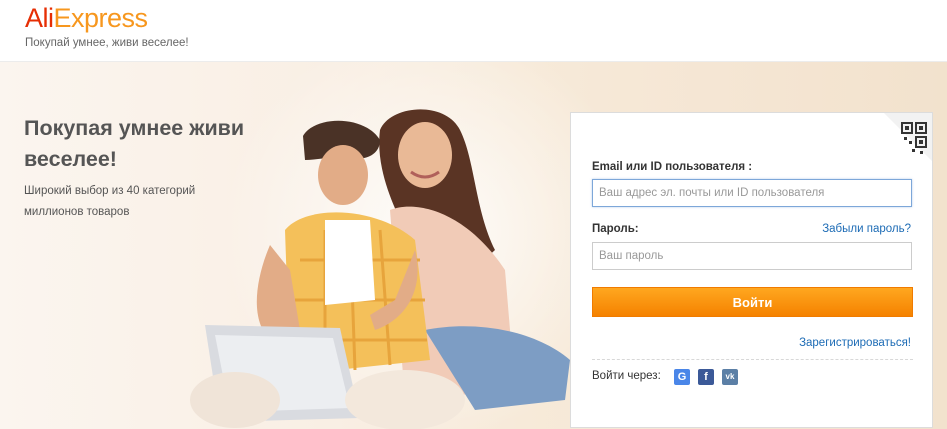  I want to click on password-label: Пароль:, so click(615, 229).